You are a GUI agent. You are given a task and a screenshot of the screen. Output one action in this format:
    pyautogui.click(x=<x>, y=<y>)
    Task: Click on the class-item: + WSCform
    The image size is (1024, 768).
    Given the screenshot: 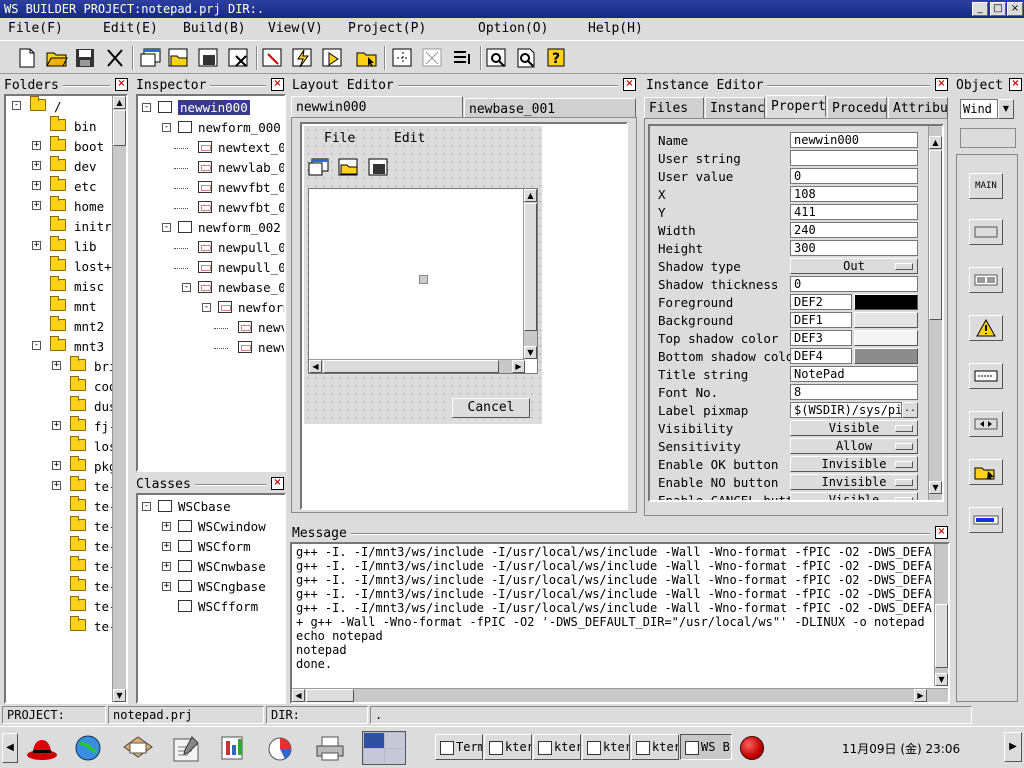 What is the action you would take?
    pyautogui.click(x=211, y=547)
    